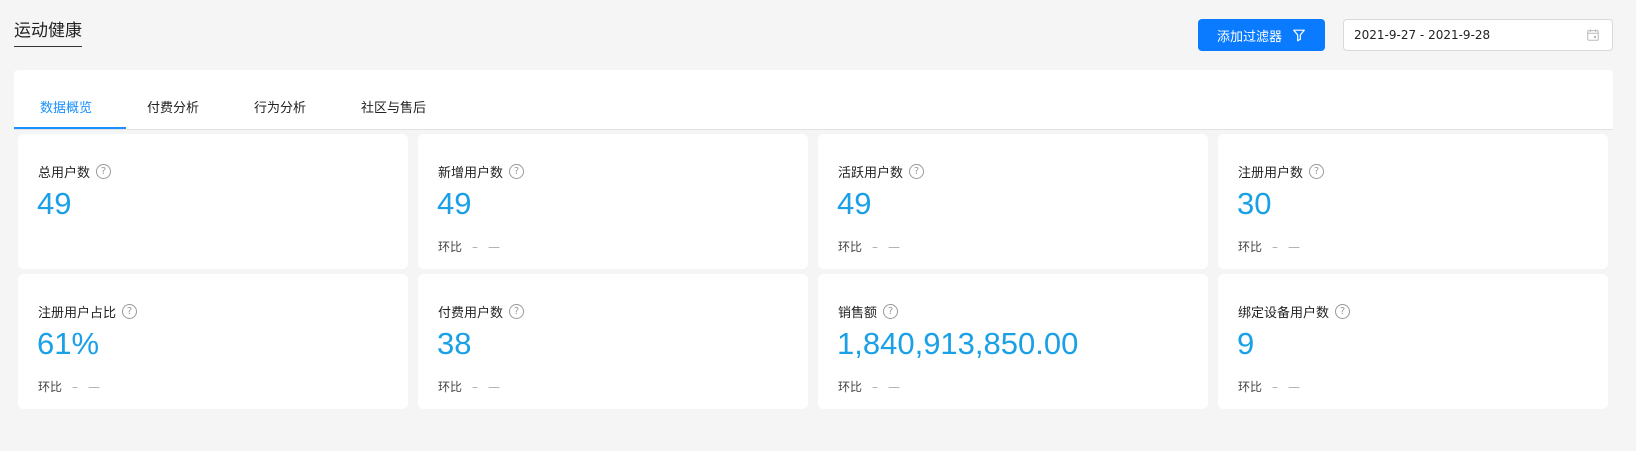 This screenshot has width=1636, height=451. Describe the element at coordinates (213, 341) in the screenshot. I see `metric-card-registered-ratio: 注册用户占比 ? 61% 环比 – —` at that location.